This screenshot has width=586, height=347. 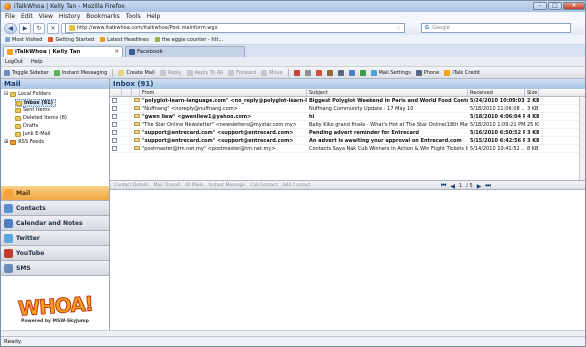 What do you see at coordinates (26, 126) in the screenshot?
I see `folder-drafts: Drafts` at bounding box center [26, 126].